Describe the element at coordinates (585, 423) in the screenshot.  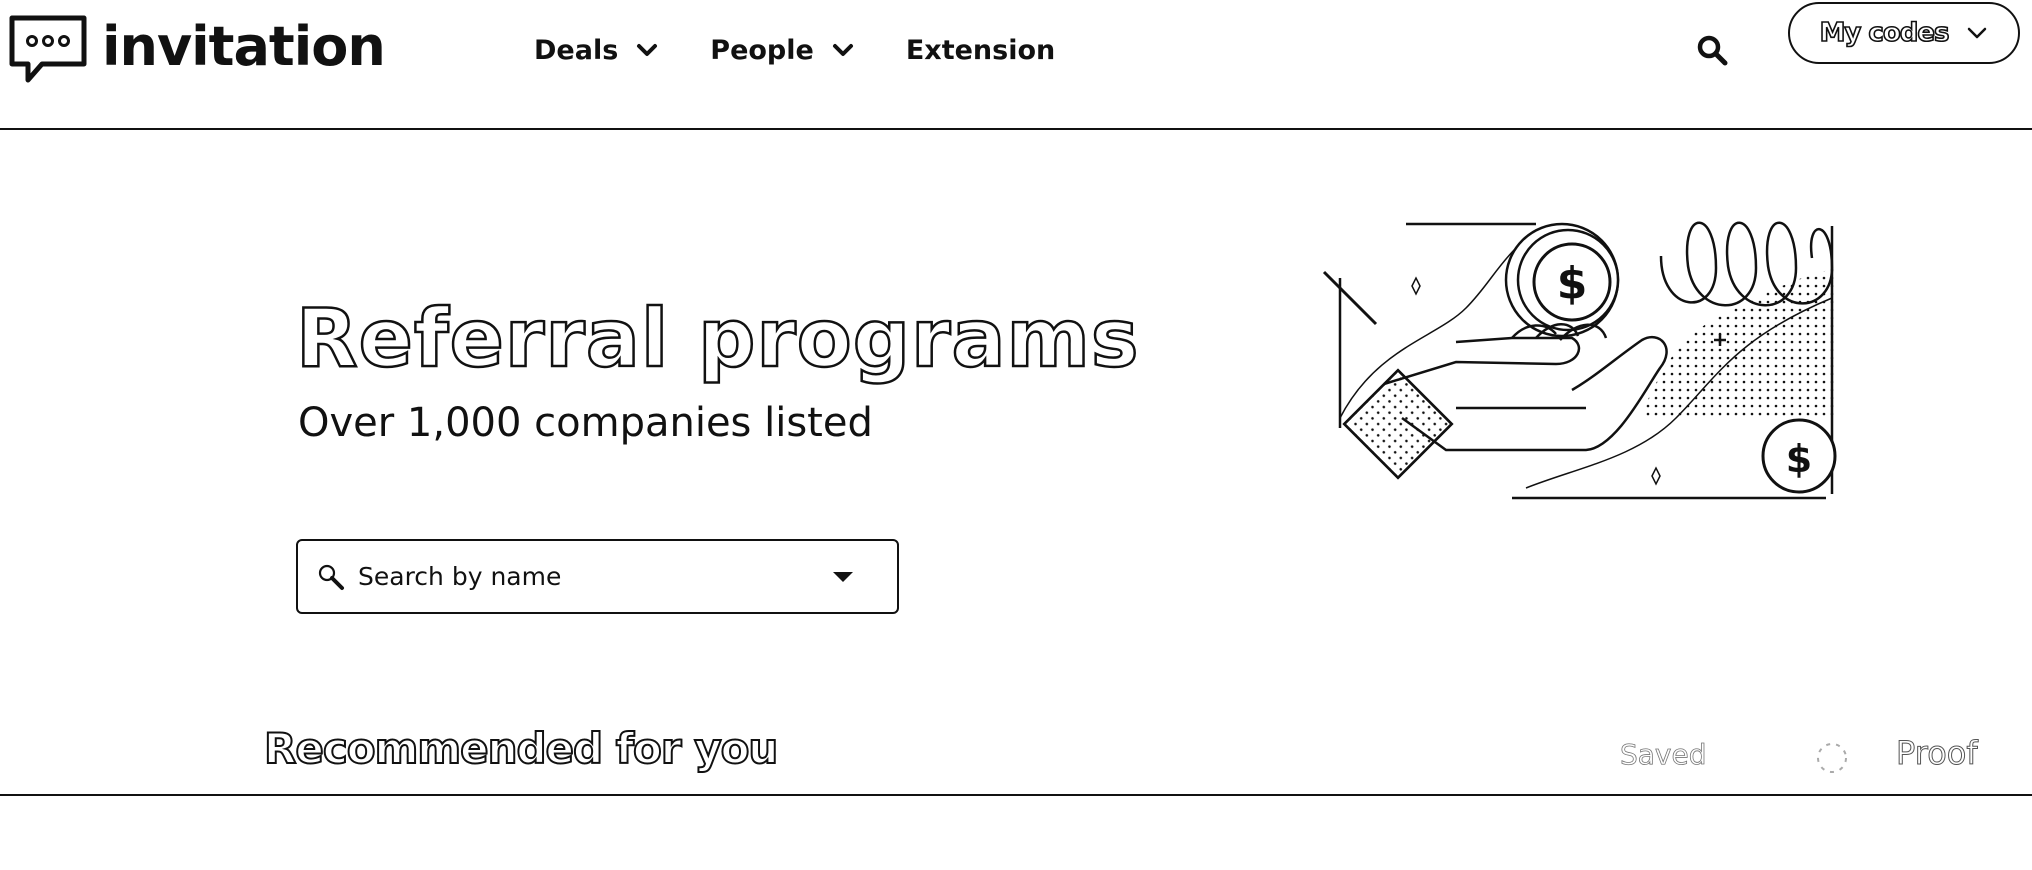
I see `page-subtitle: Over 1,000 companies listed` at that location.